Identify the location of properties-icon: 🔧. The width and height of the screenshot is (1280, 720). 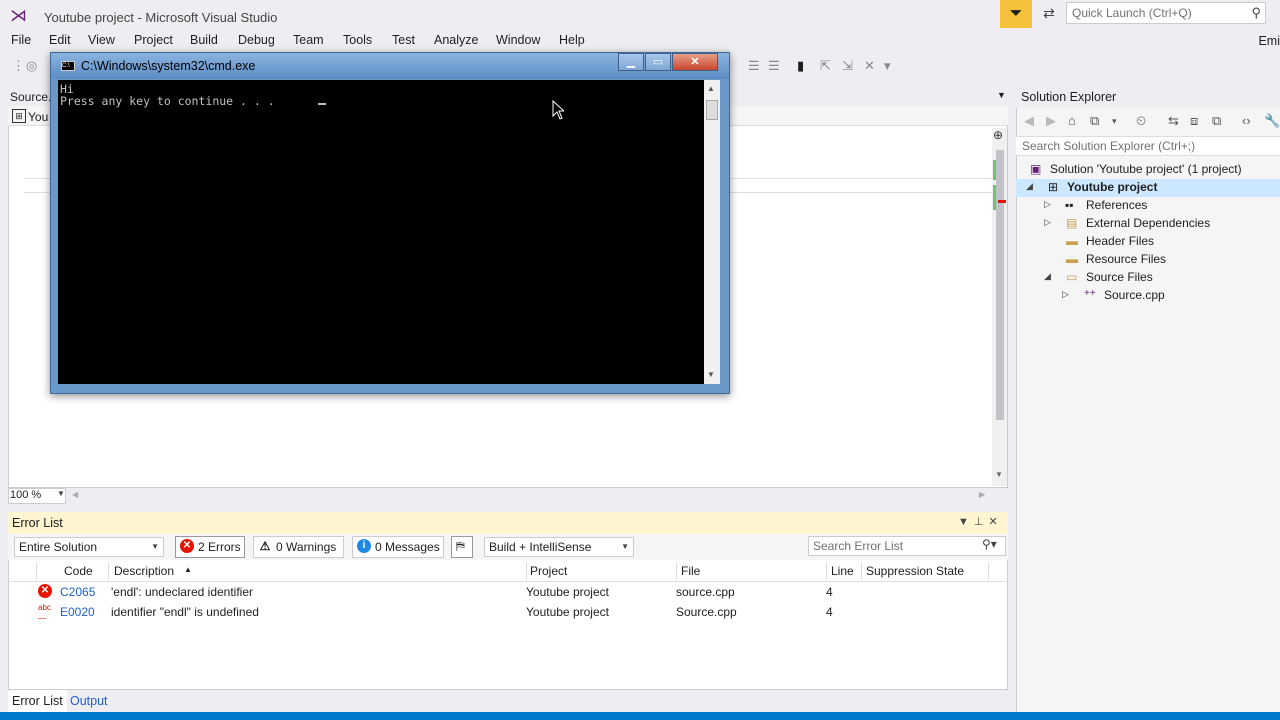
(1272, 121).